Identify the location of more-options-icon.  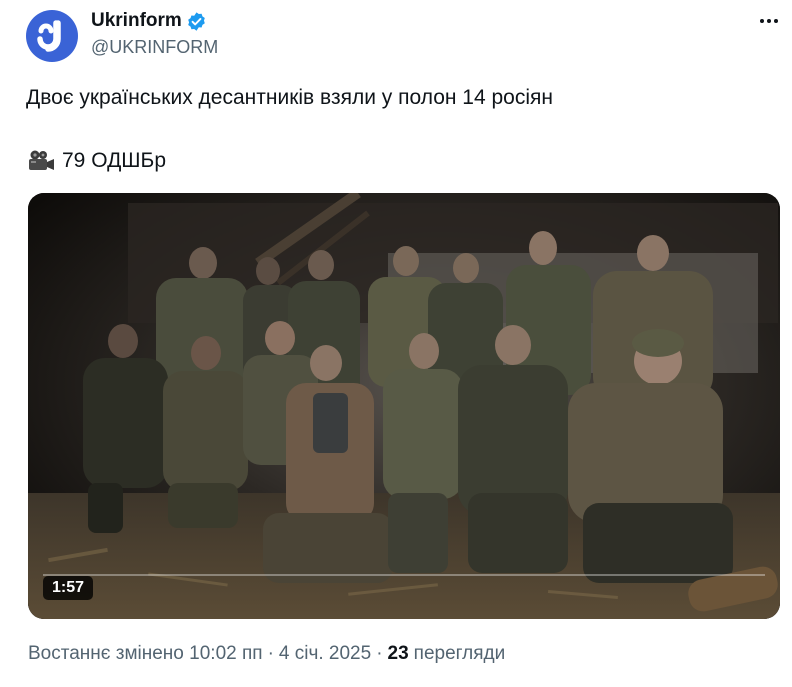
(769, 21).